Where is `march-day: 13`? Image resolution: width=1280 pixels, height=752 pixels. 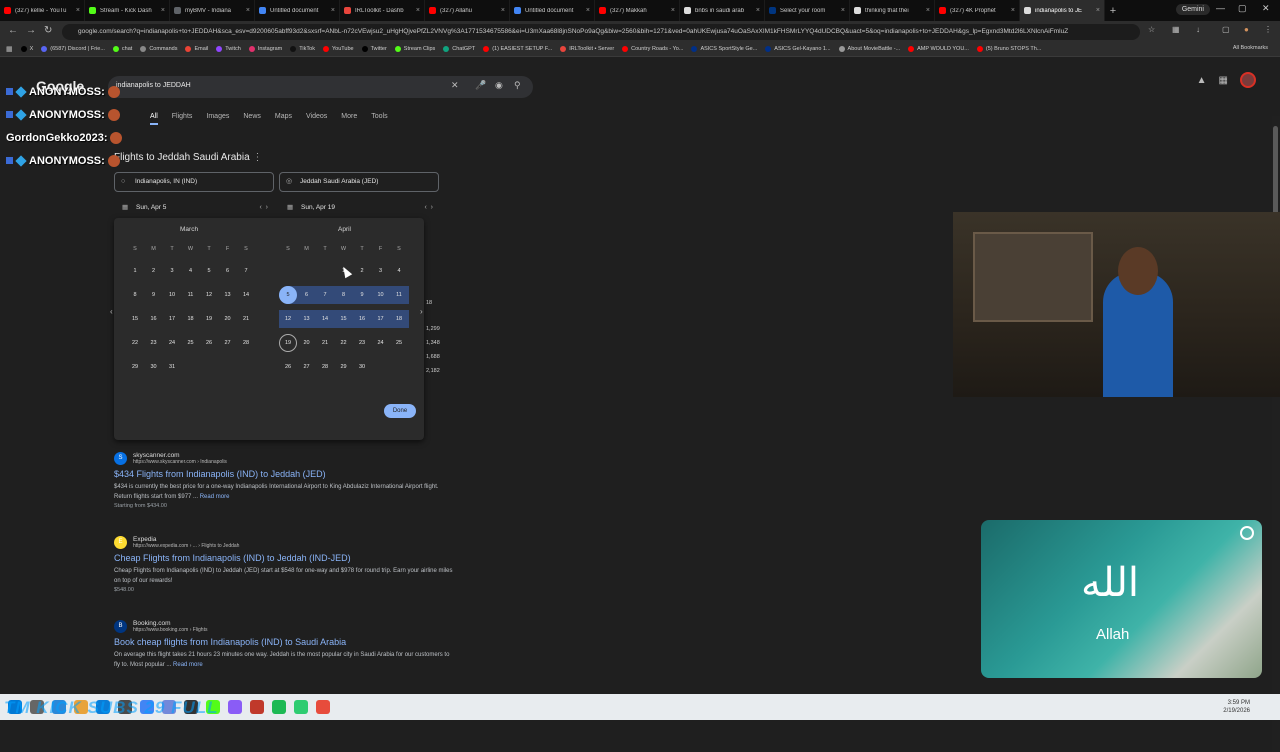
march-day: 13 is located at coordinates (228, 295).